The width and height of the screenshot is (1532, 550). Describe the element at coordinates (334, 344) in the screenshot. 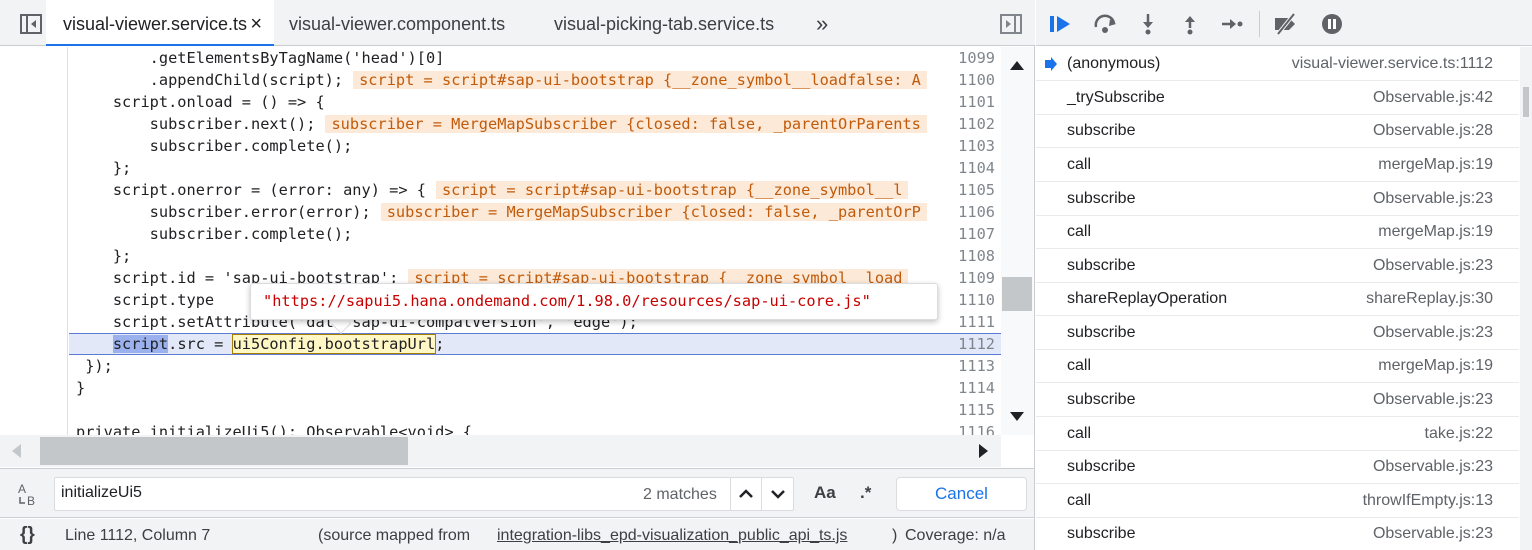

I see `hovered-expression: ui5Config.bootstrapUrl` at that location.